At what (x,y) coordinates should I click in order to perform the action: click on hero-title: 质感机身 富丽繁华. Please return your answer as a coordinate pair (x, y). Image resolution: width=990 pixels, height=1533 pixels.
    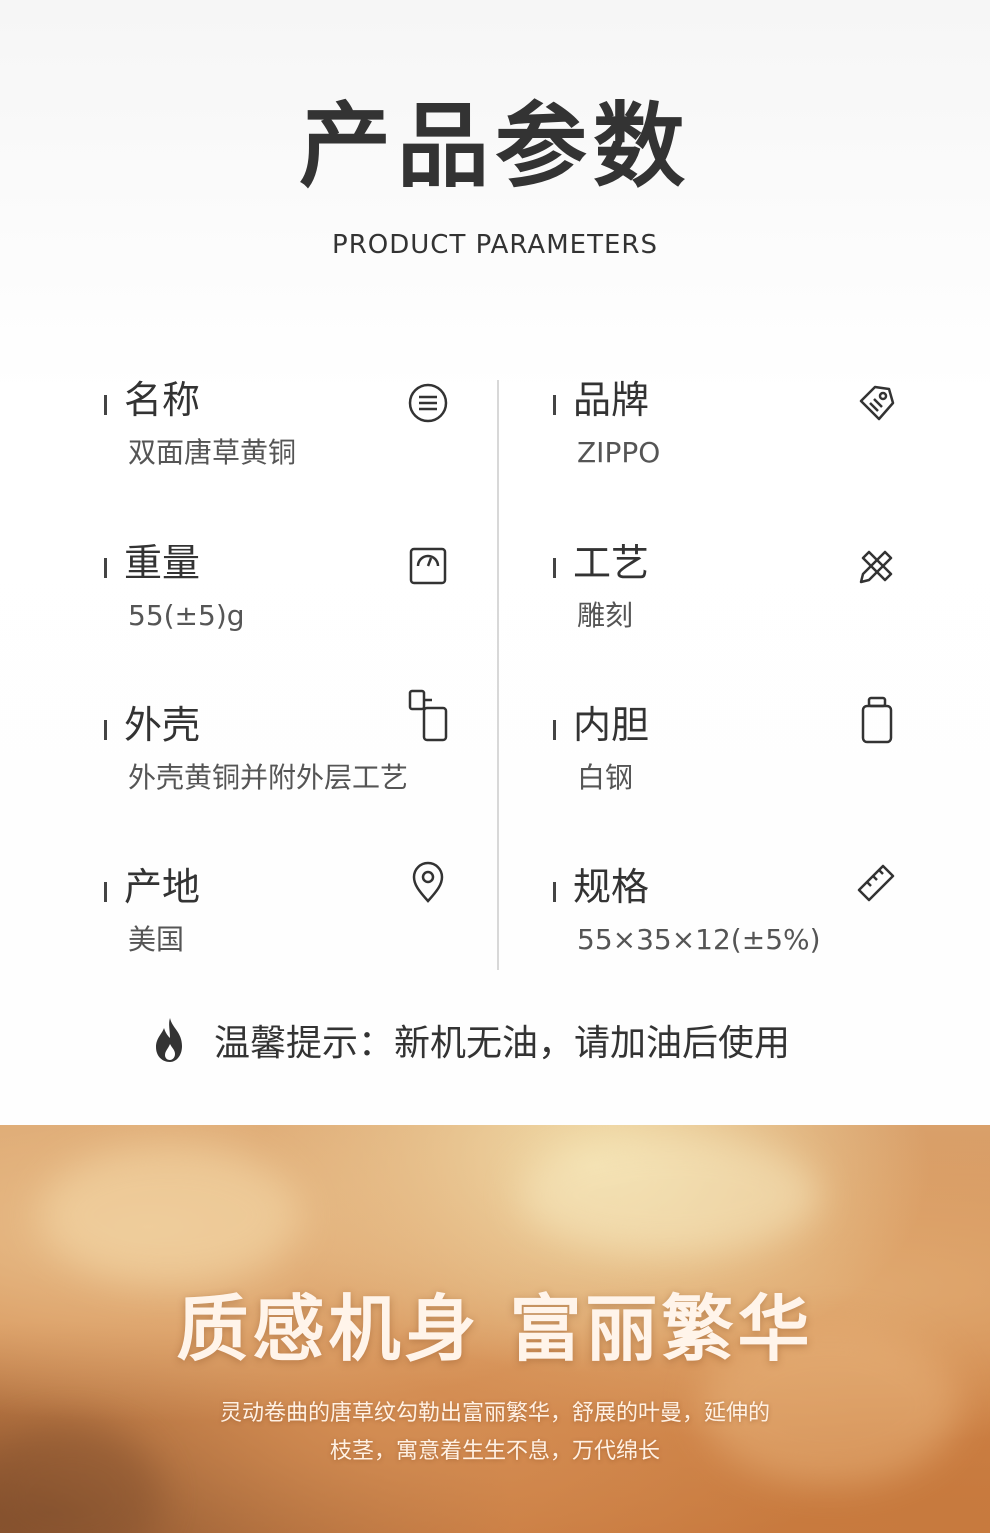
    Looking at the image, I should click on (495, 1329).